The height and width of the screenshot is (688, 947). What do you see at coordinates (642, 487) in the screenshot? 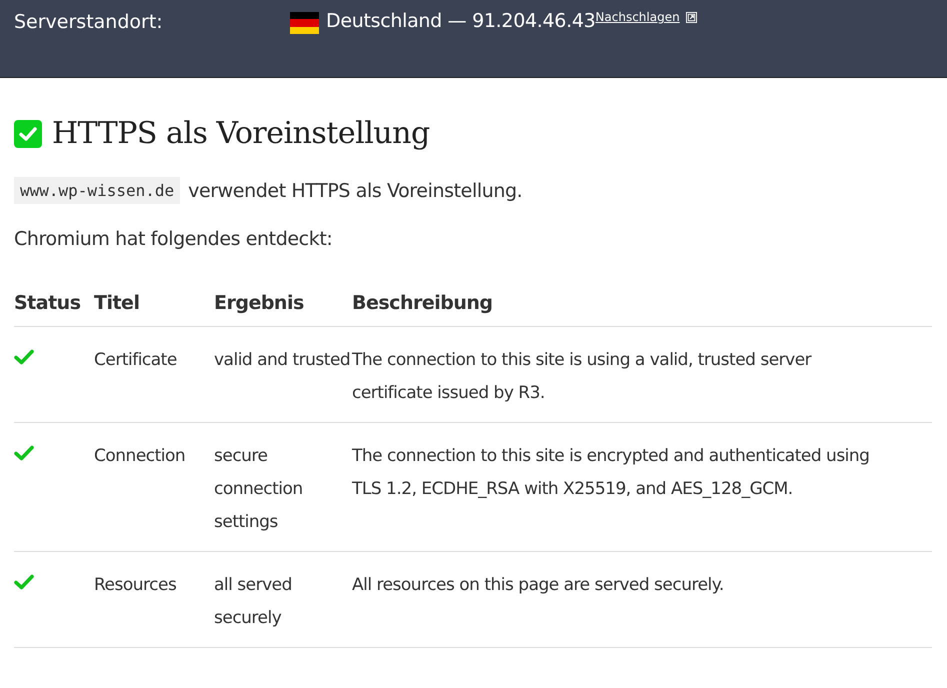
I see `table-cell: The connection to this site is encrypted and authenticated using TLS 1.2, ECDHE_RSA with X25519, and AES_128_GCM.` at bounding box center [642, 487].